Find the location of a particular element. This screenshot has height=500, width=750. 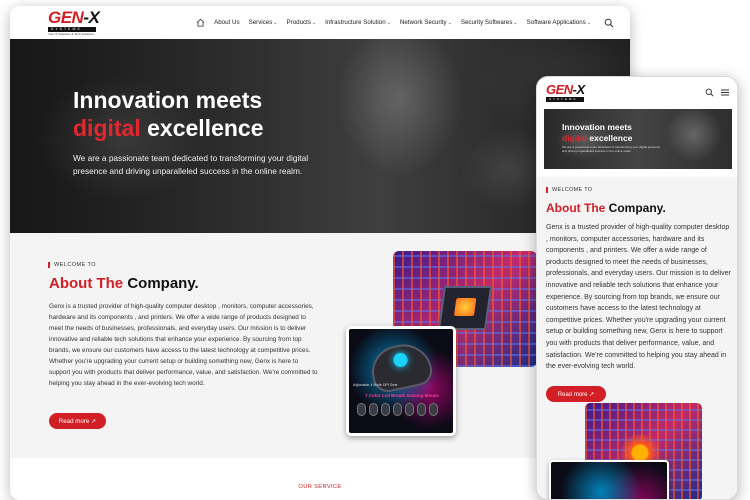

mouse-caption: 7 Color Led Breath Gaming Mouse is located at coordinates (402, 395).